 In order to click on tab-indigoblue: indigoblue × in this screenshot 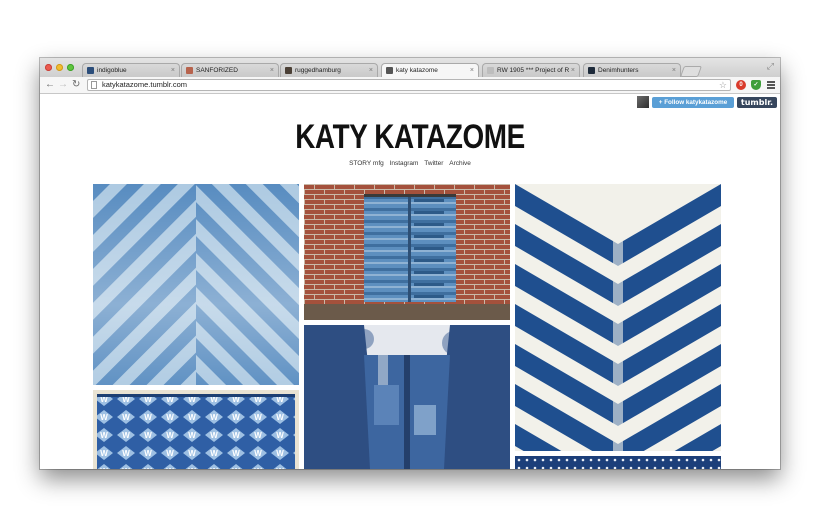, I will do `click(131, 70)`.